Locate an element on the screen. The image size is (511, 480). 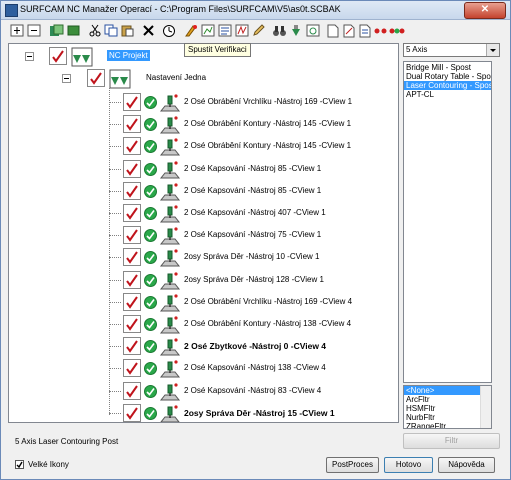
delete-icon is located at coordinates (148, 30).